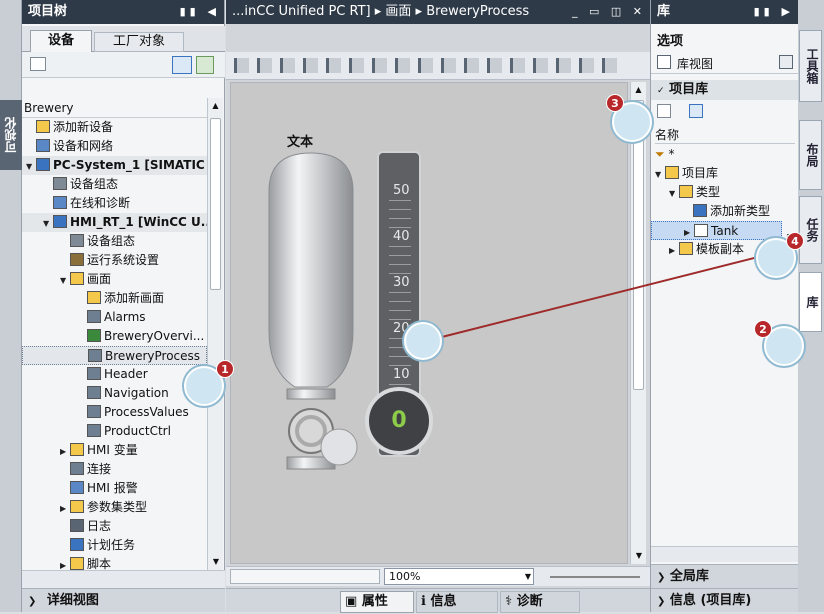 The width and height of the screenshot is (824, 614). What do you see at coordinates (795, 241) in the screenshot?
I see `step-badge-4: 4` at bounding box center [795, 241].